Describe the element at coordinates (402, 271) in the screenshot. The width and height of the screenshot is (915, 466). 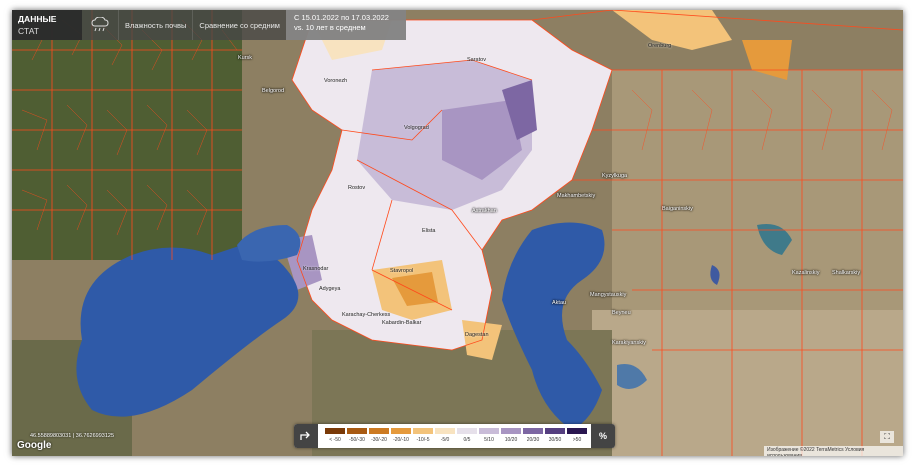
I see `city-label: Stavropol` at that location.